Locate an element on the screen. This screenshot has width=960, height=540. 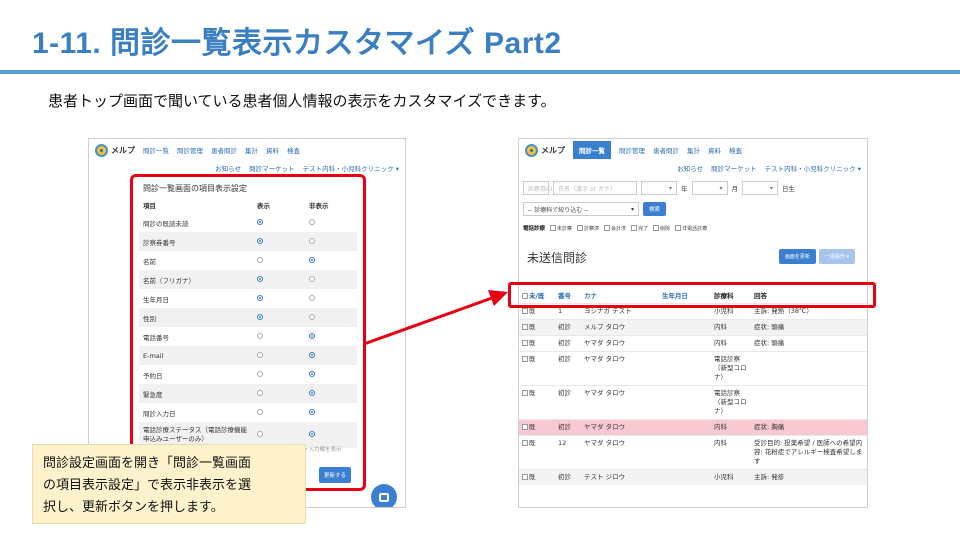
filter-row: 診察券ID 氏名（漢字 or カナ） ▾ 年 ▾ 月 ▾ 日生 is located at coordinates (659, 188).